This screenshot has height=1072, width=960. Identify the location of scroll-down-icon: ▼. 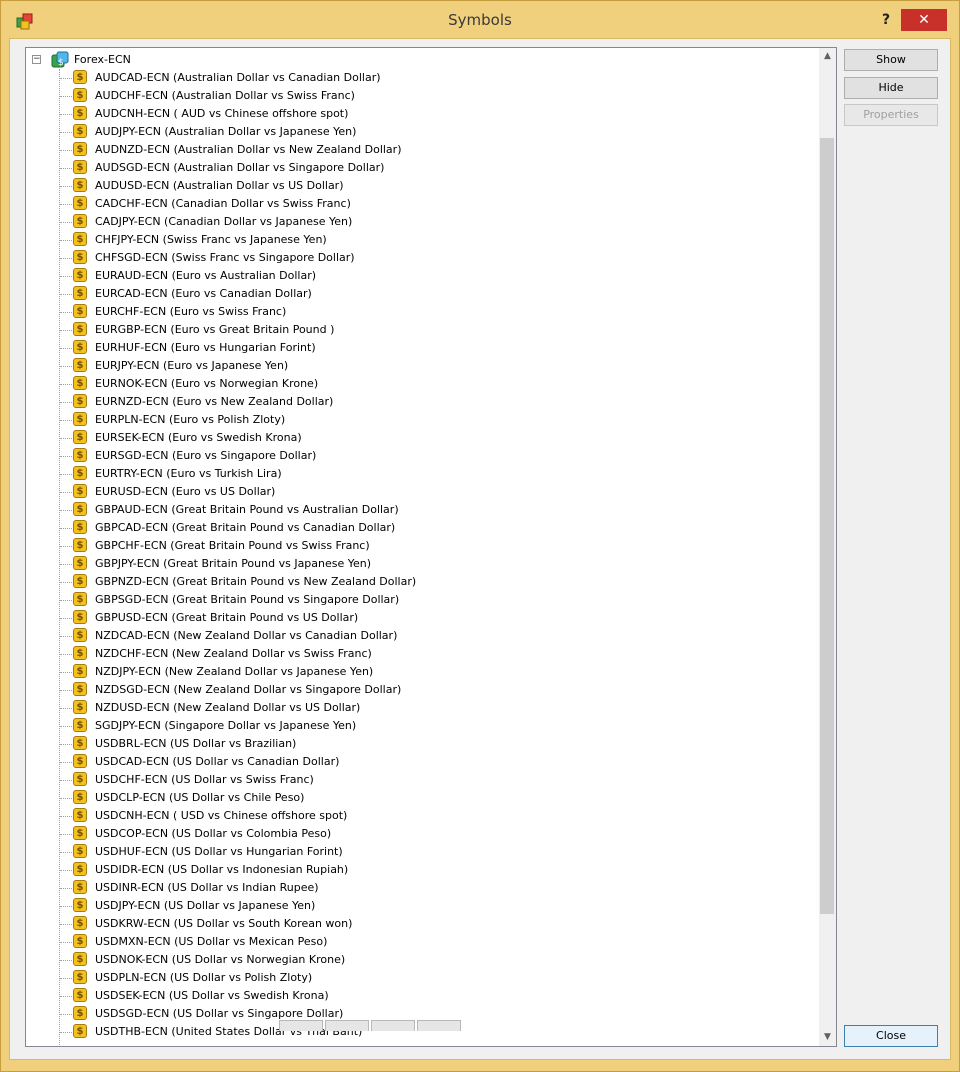
(827, 1037).